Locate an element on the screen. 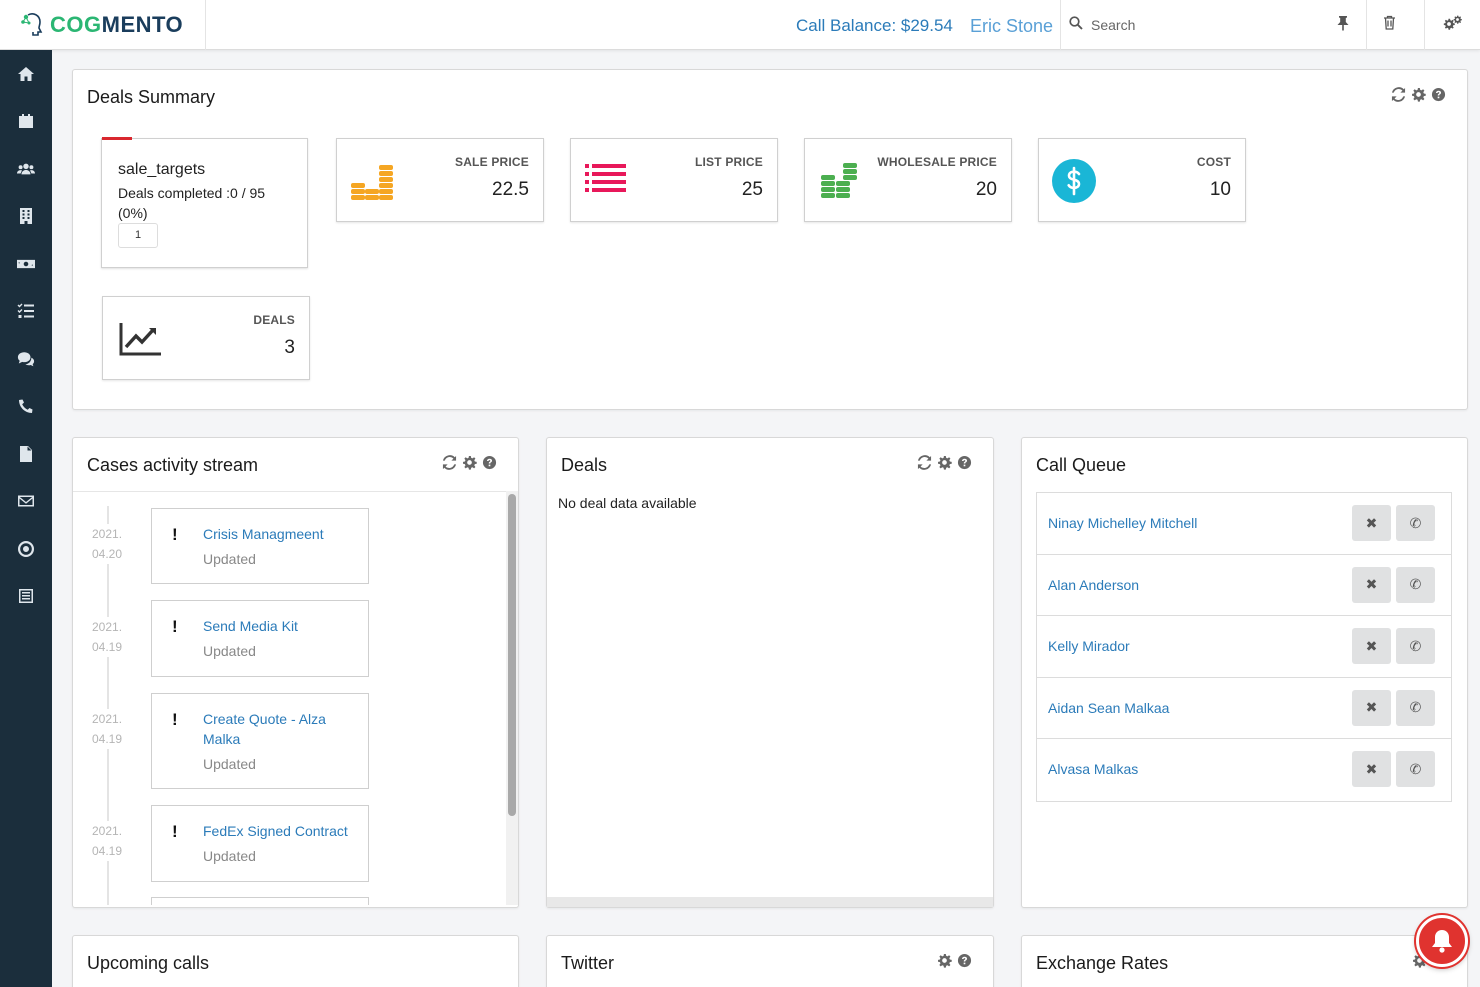 Image resolution: width=1480 pixels, height=987 pixels. home-icon is located at coordinates (26, 73).